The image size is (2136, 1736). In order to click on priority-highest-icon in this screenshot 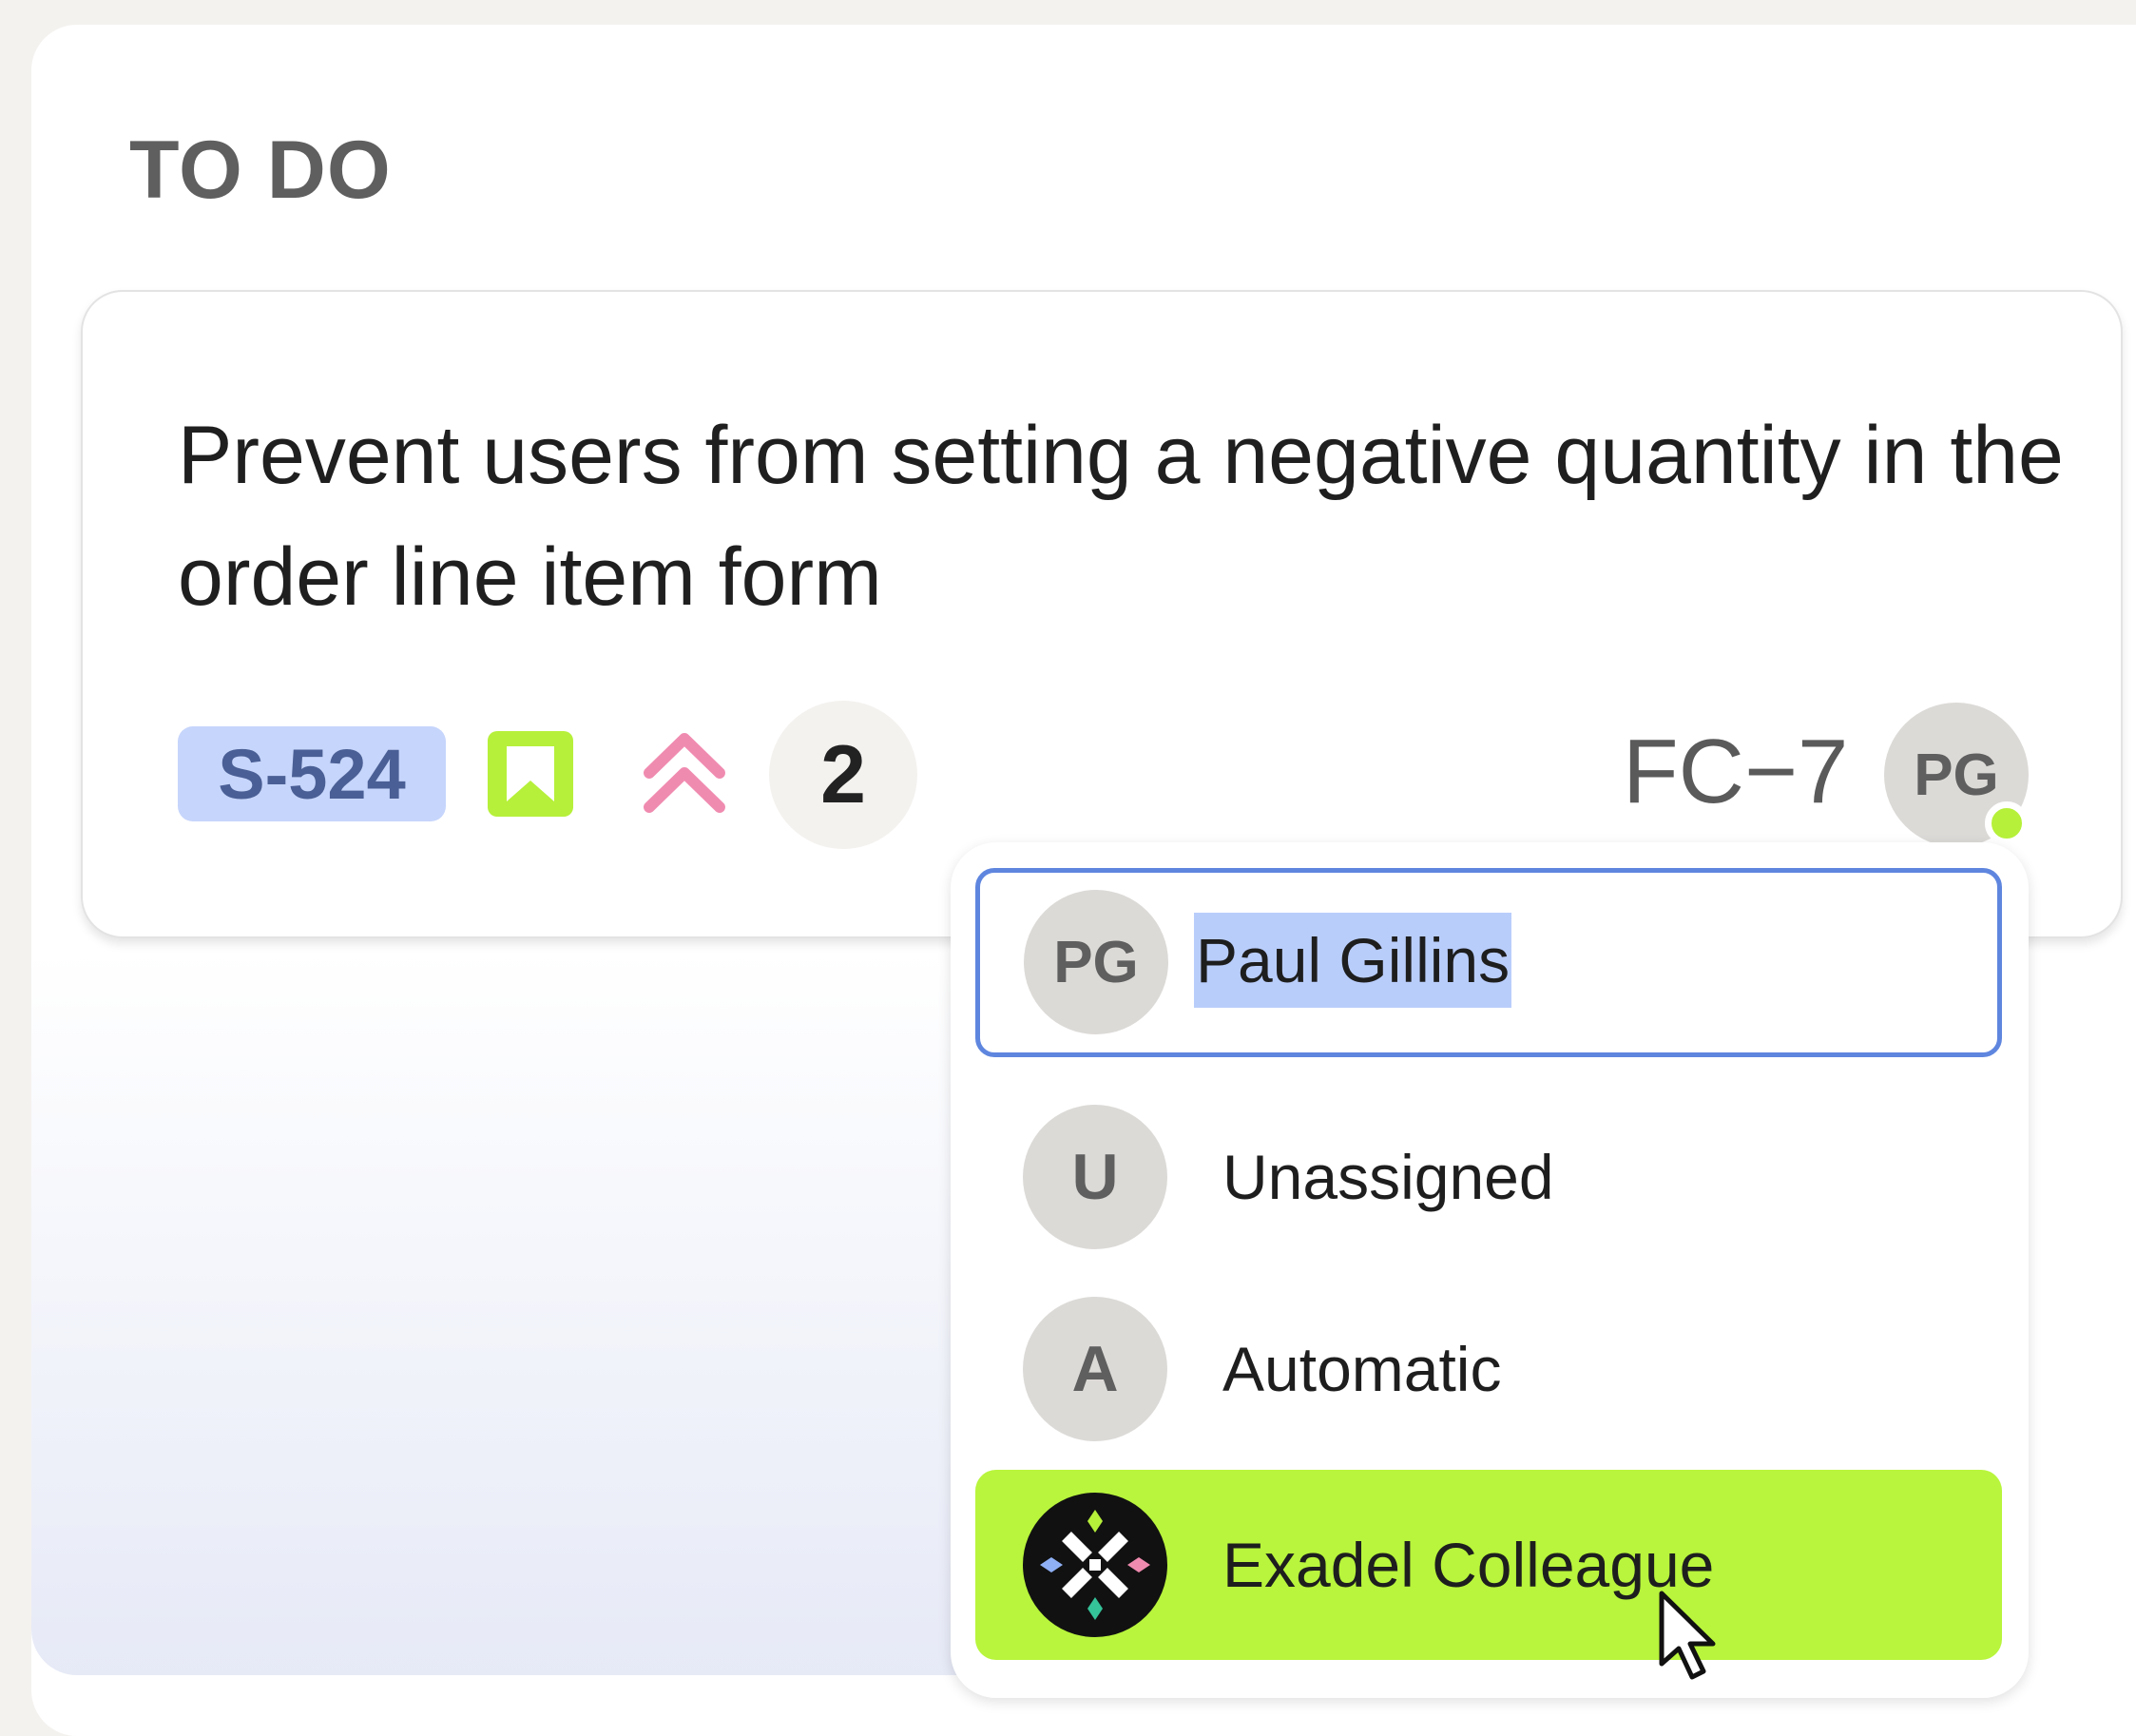, I will do `click(684, 773)`.